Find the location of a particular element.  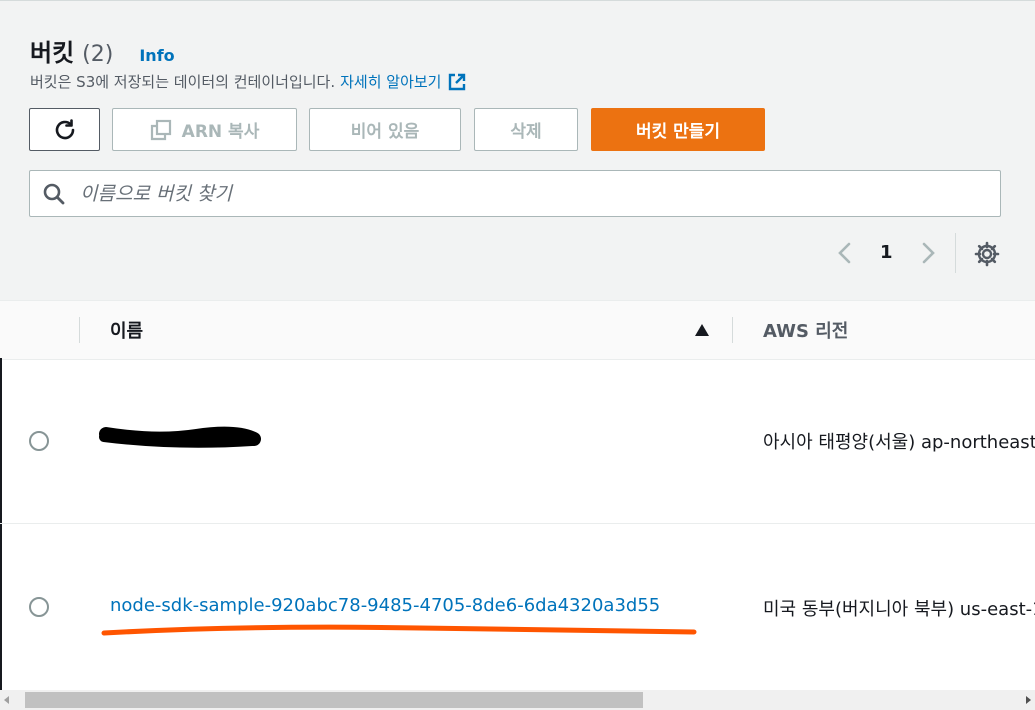

chevron-right-icon is located at coordinates (928, 253).